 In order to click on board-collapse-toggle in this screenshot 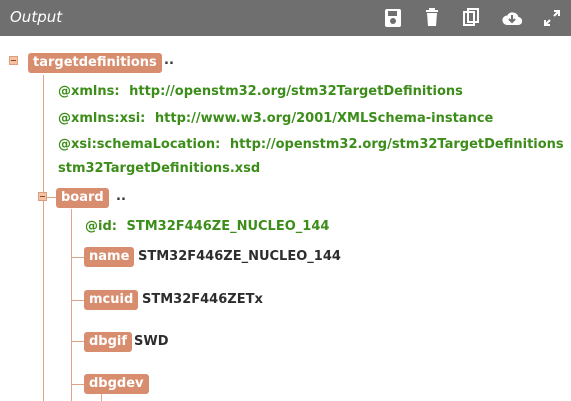, I will do `click(42, 196)`.